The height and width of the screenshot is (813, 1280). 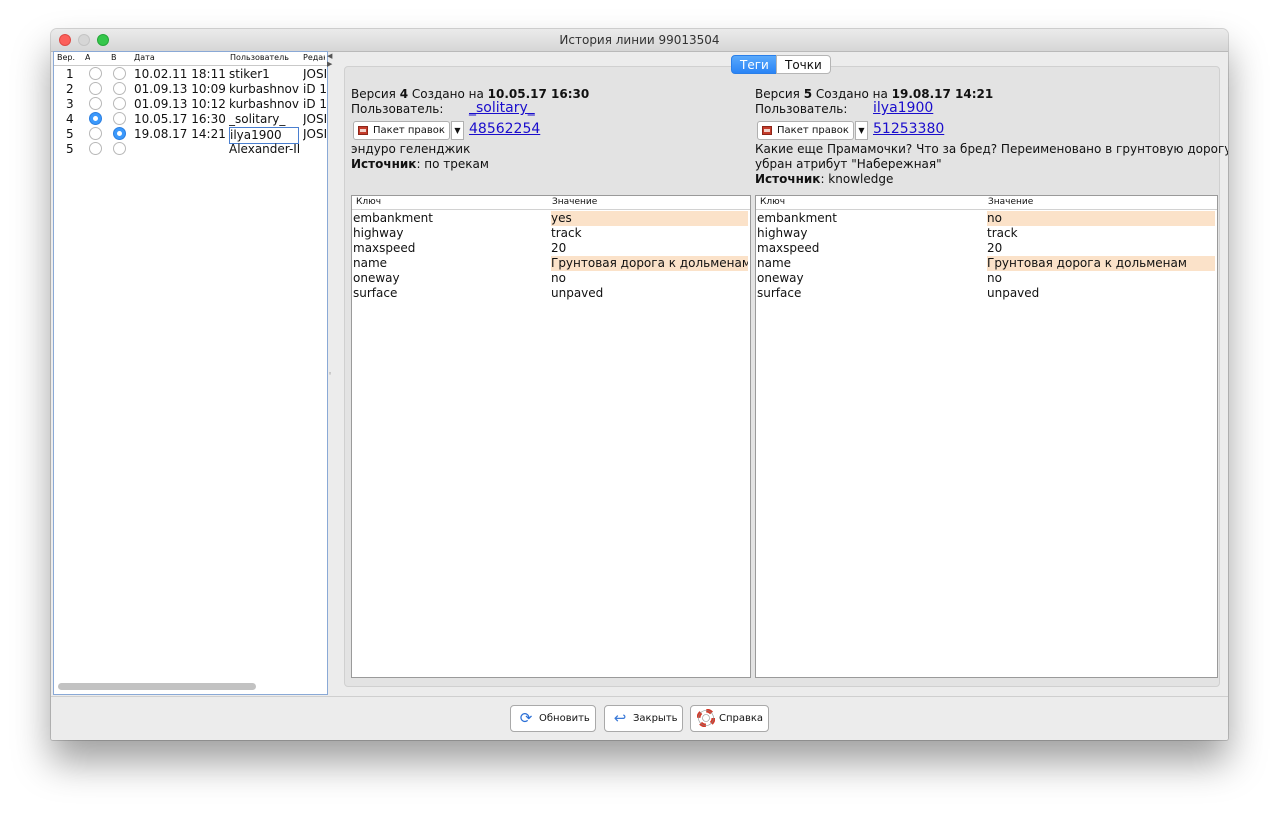 What do you see at coordinates (797, 218) in the screenshot?
I see `tag-key: embankment` at bounding box center [797, 218].